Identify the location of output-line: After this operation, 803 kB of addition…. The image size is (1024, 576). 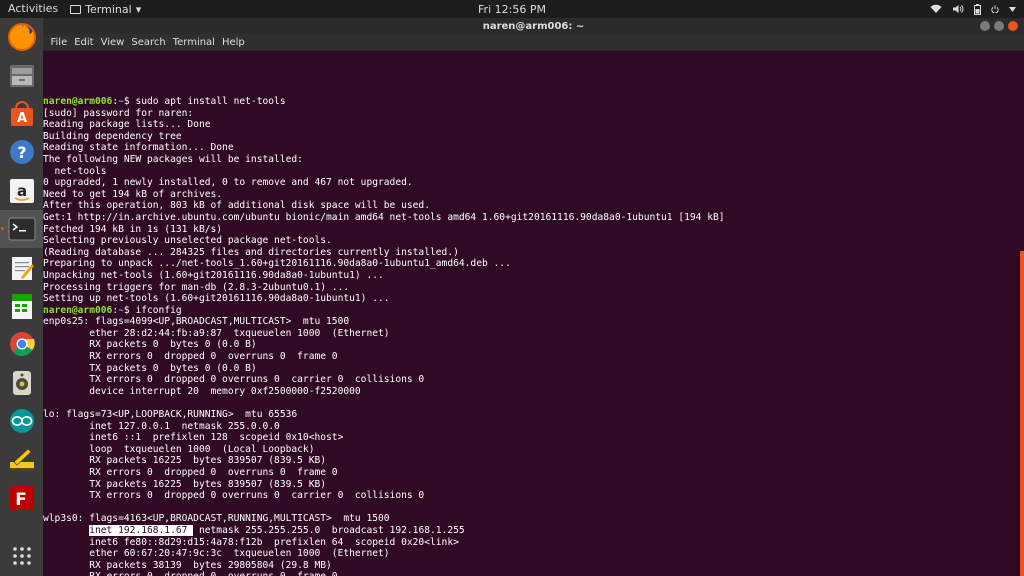
(236, 206).